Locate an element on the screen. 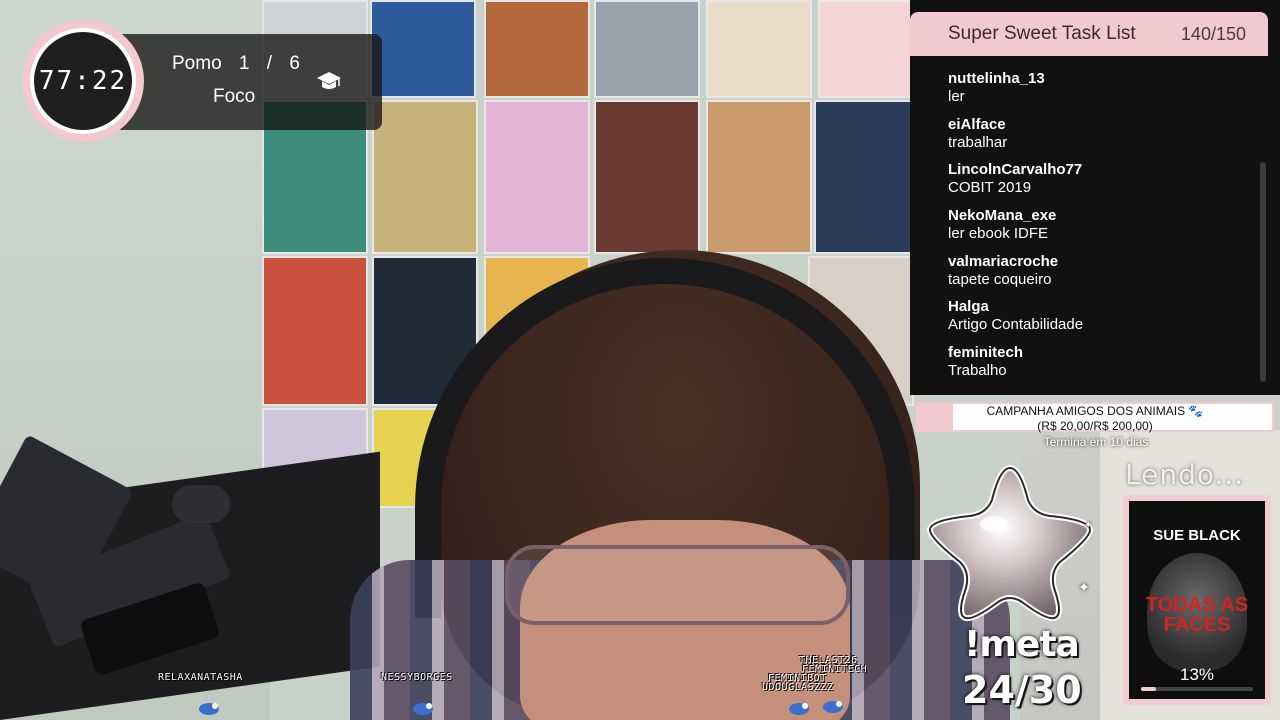  meta-count: 24/30 is located at coordinates (1022, 690).